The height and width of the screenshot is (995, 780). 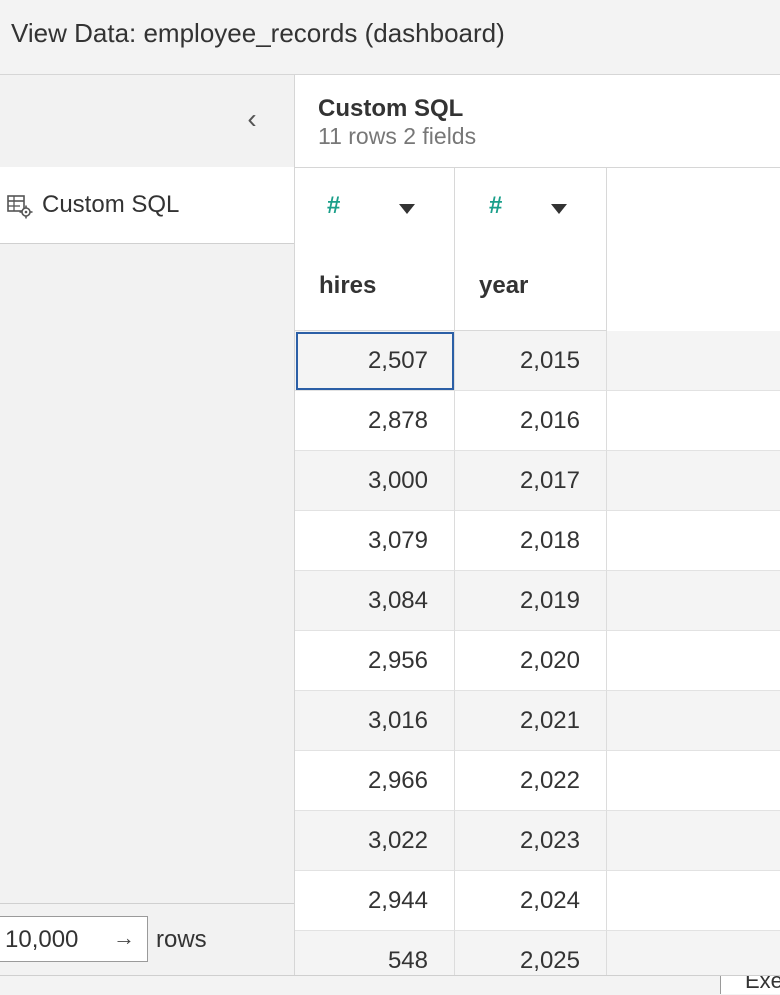 I want to click on row-limit-bar: 10,000 → rows, so click(x=147, y=939).